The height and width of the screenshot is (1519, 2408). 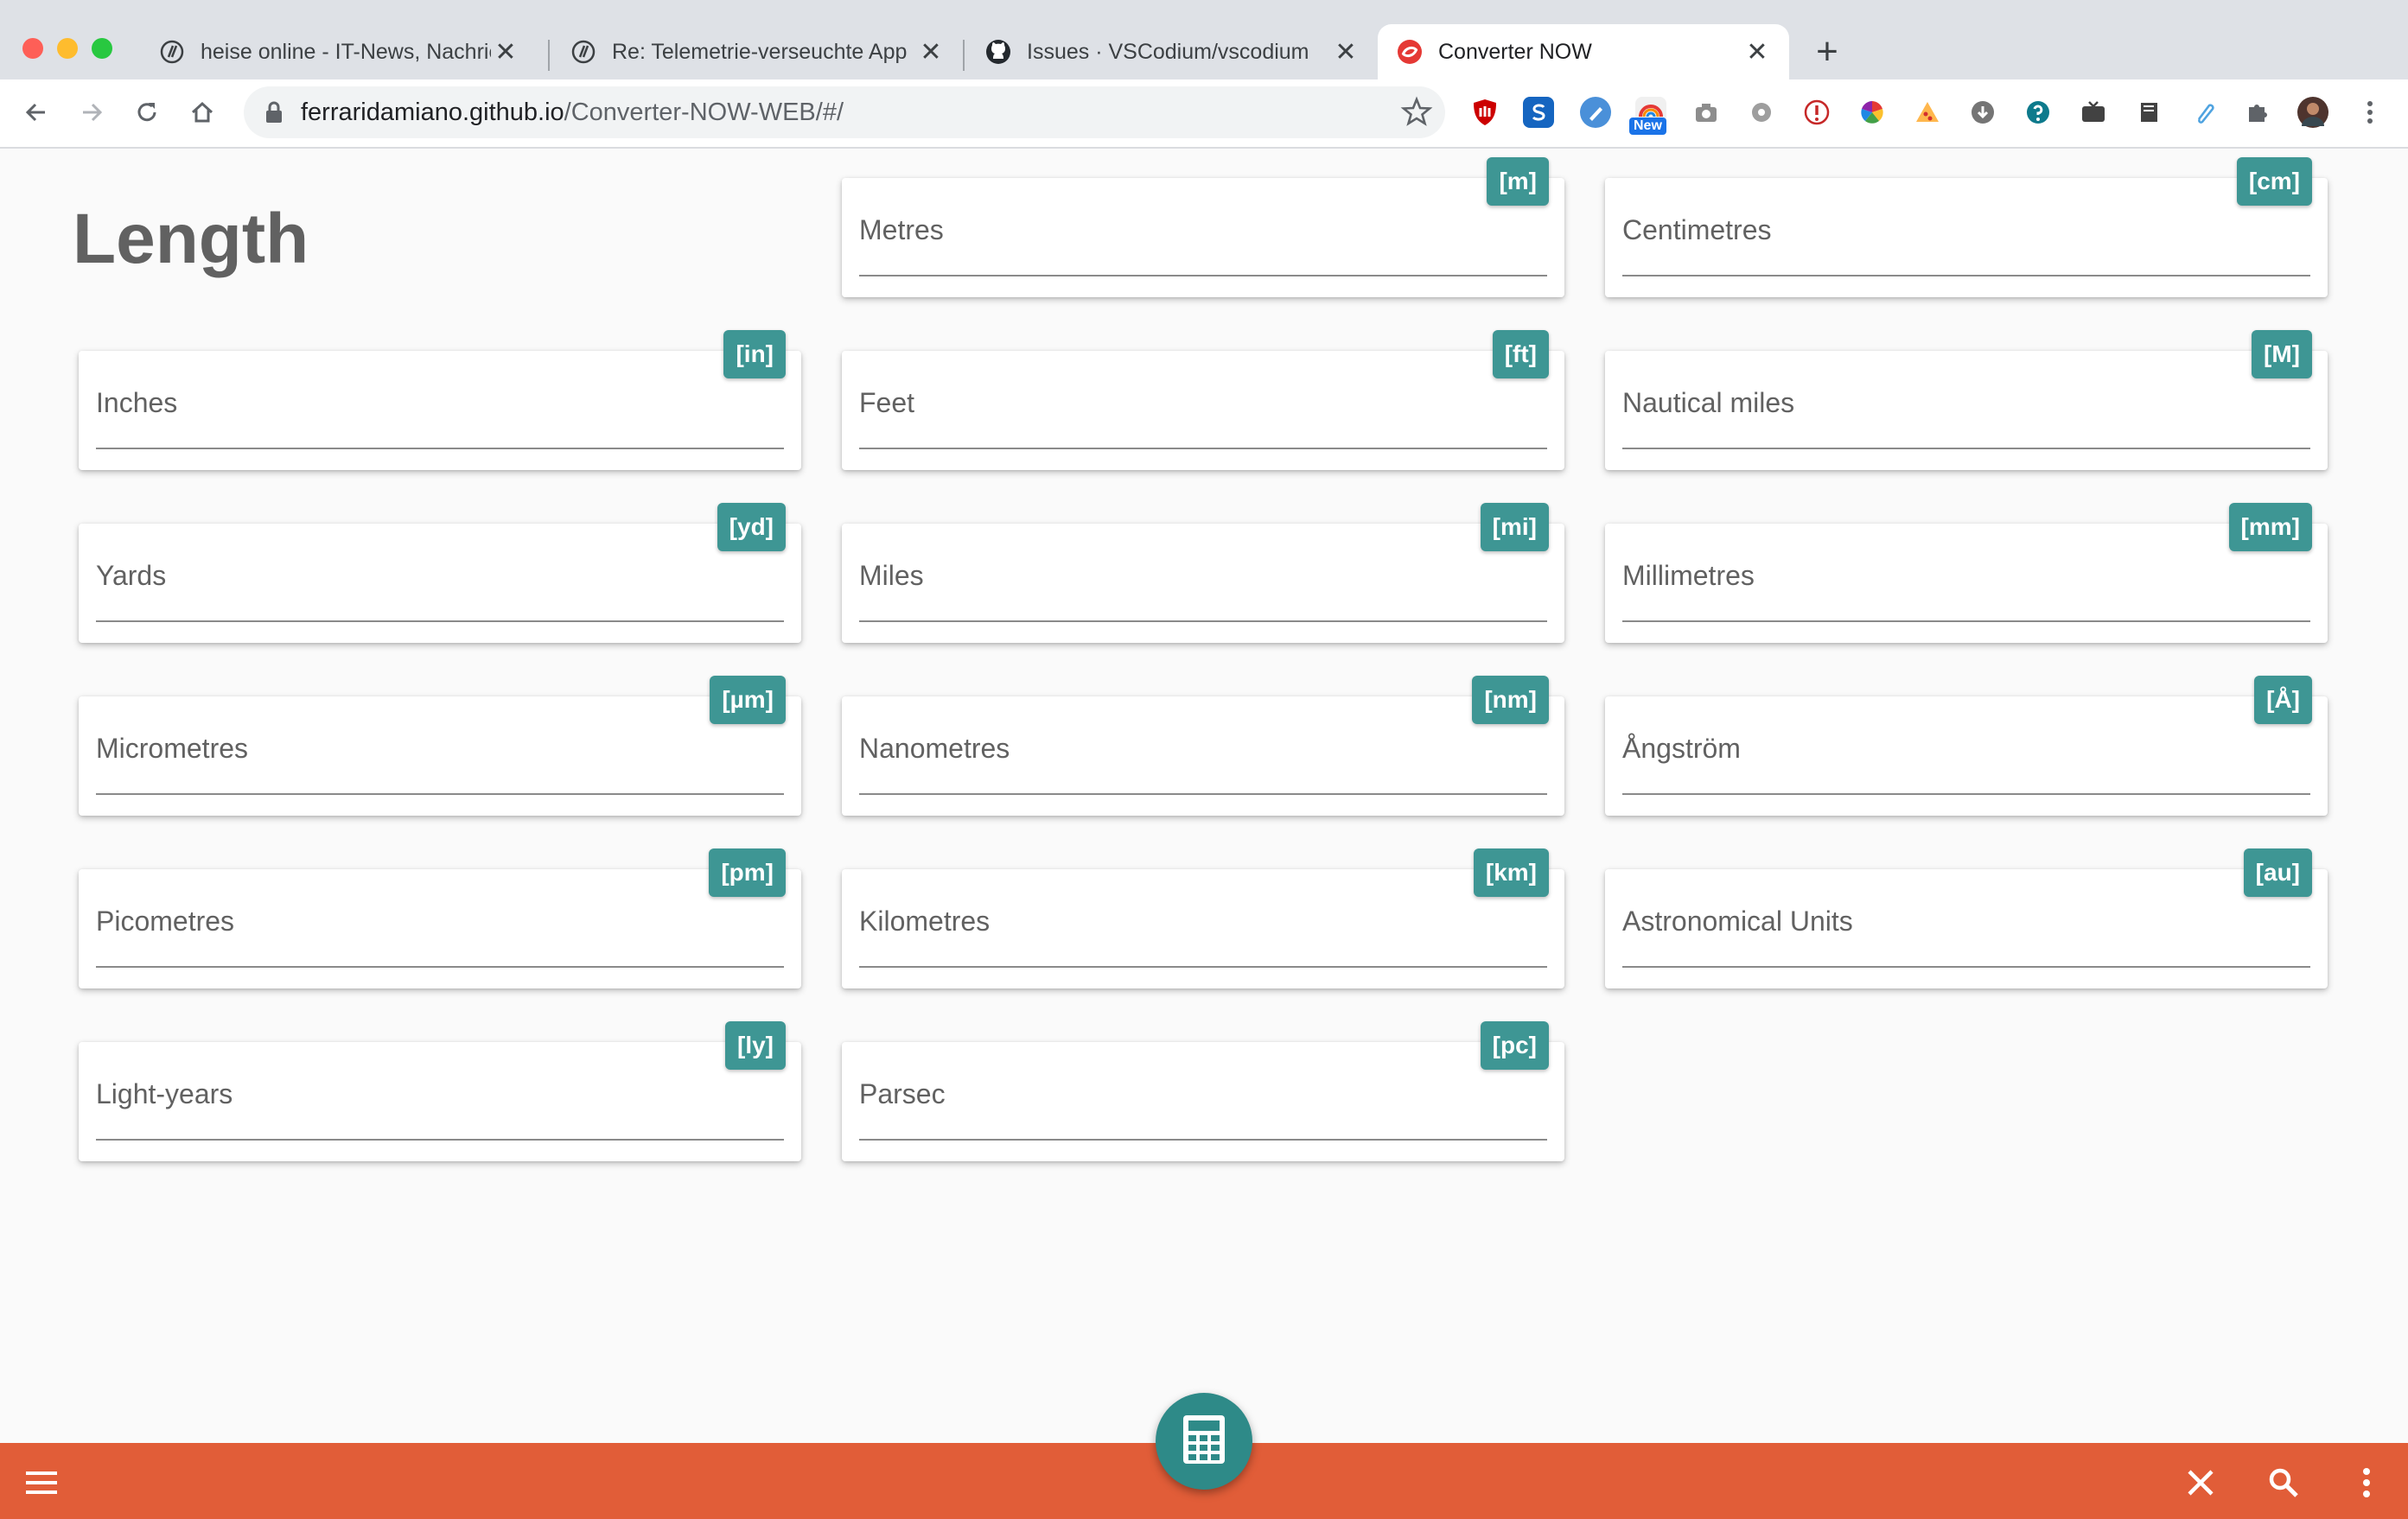 I want to click on unit-card-millimetres: Millimetres [mm], so click(x=1966, y=573).